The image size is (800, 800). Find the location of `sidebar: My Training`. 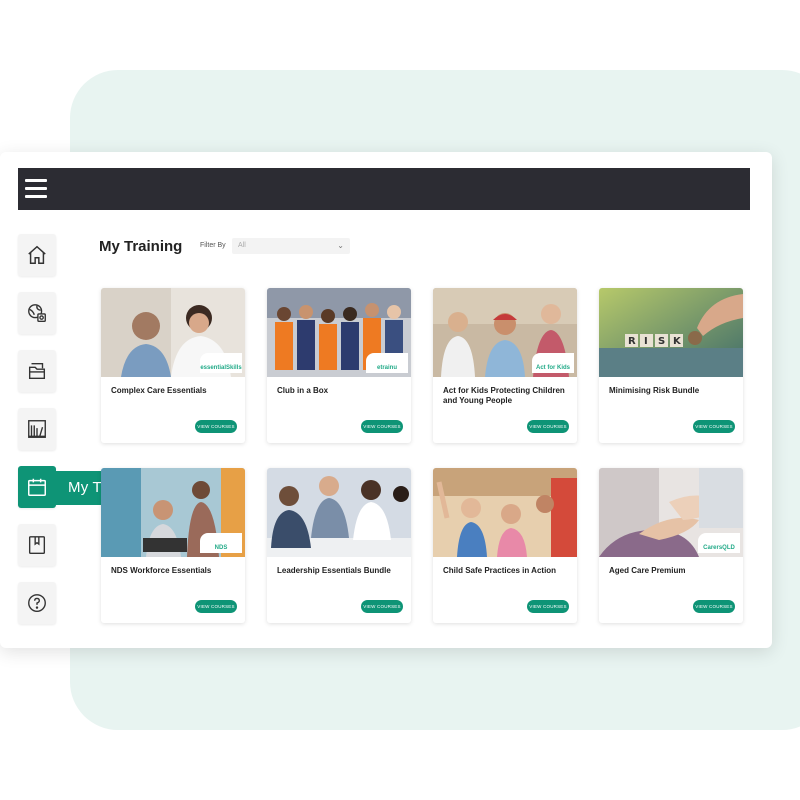

sidebar: My Training is located at coordinates (88, 437).